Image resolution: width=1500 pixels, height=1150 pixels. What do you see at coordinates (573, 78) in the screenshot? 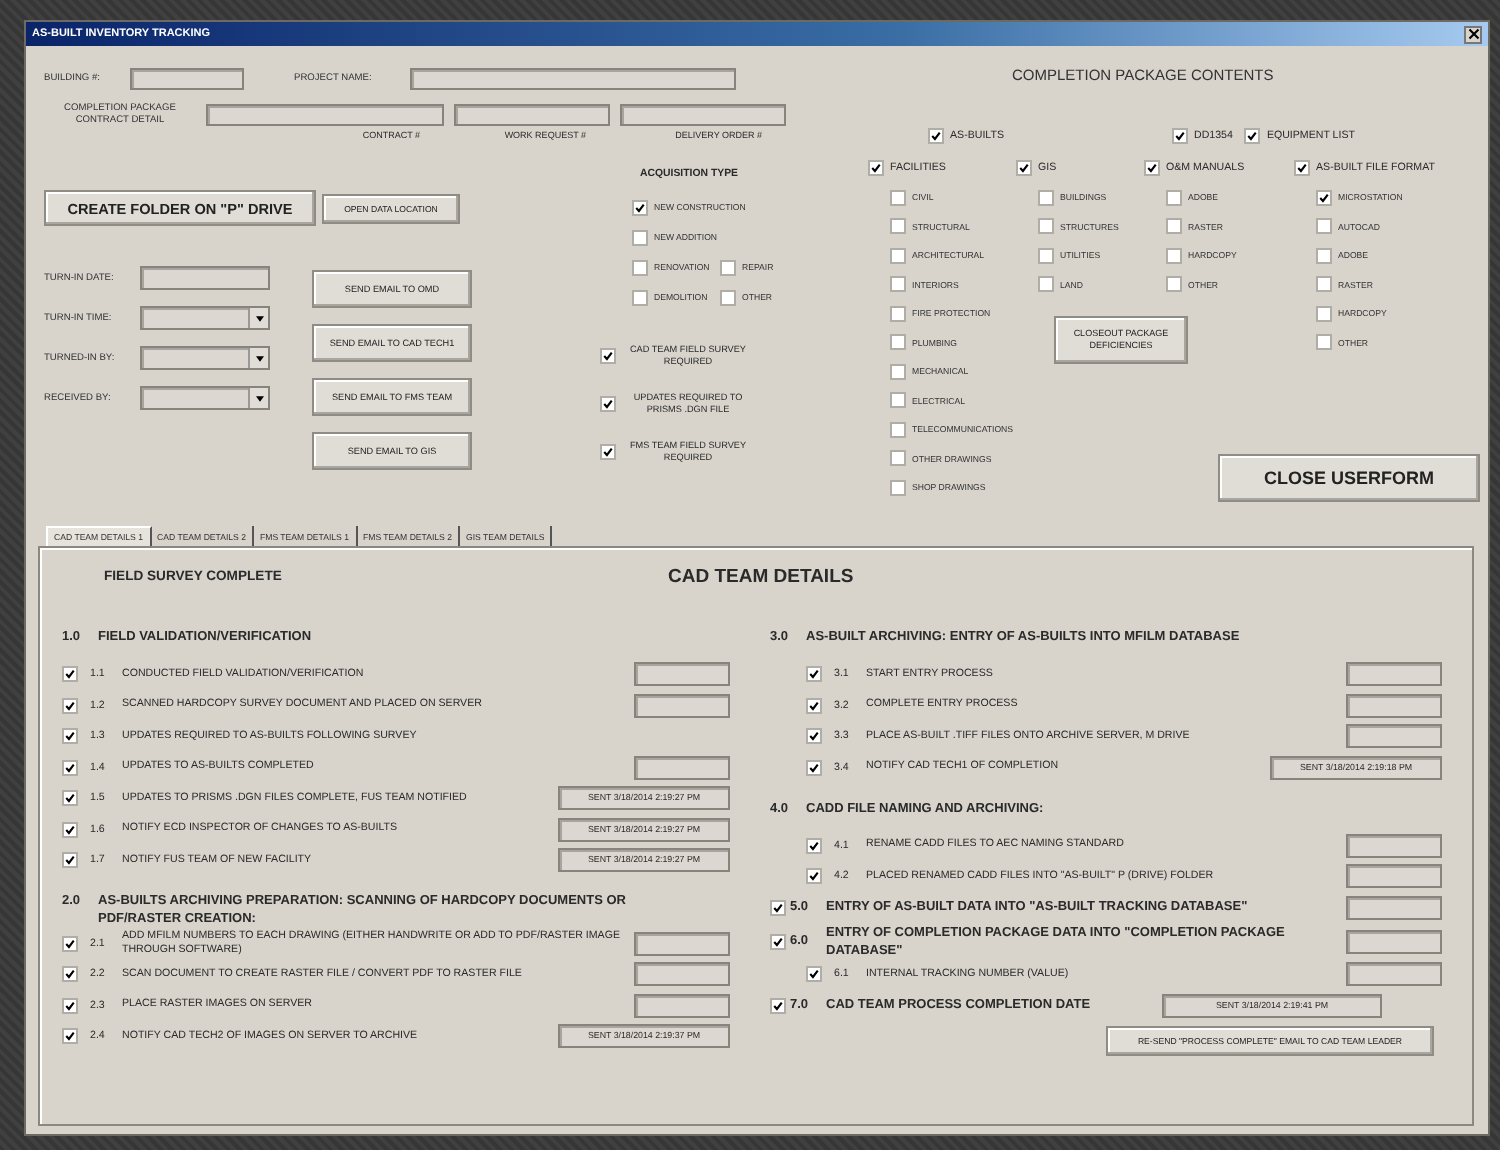
I see `project-name-field` at bounding box center [573, 78].